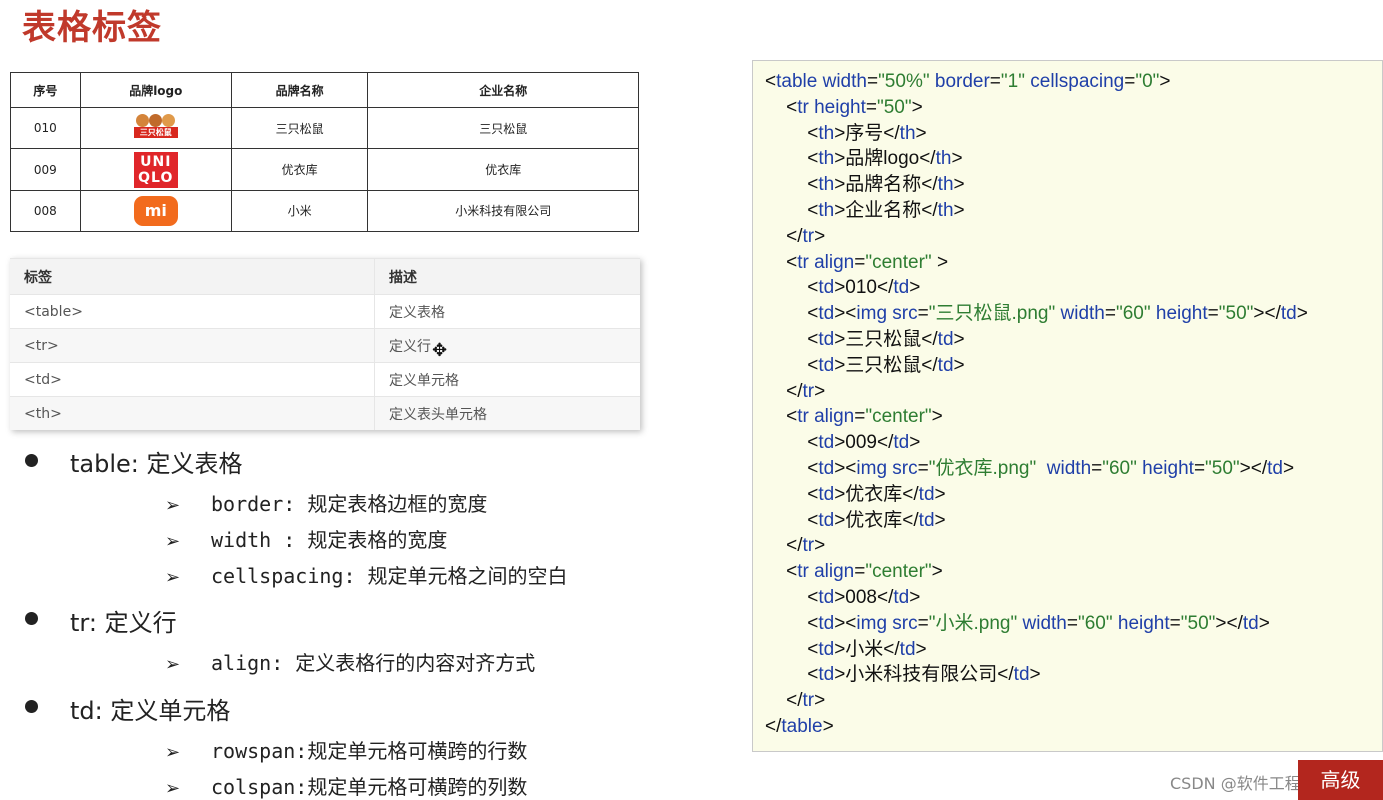 Image resolution: width=1383 pixels, height=800 pixels. I want to click on sub-bullet: ➢ width : 规定表格的宽度, so click(306, 540).